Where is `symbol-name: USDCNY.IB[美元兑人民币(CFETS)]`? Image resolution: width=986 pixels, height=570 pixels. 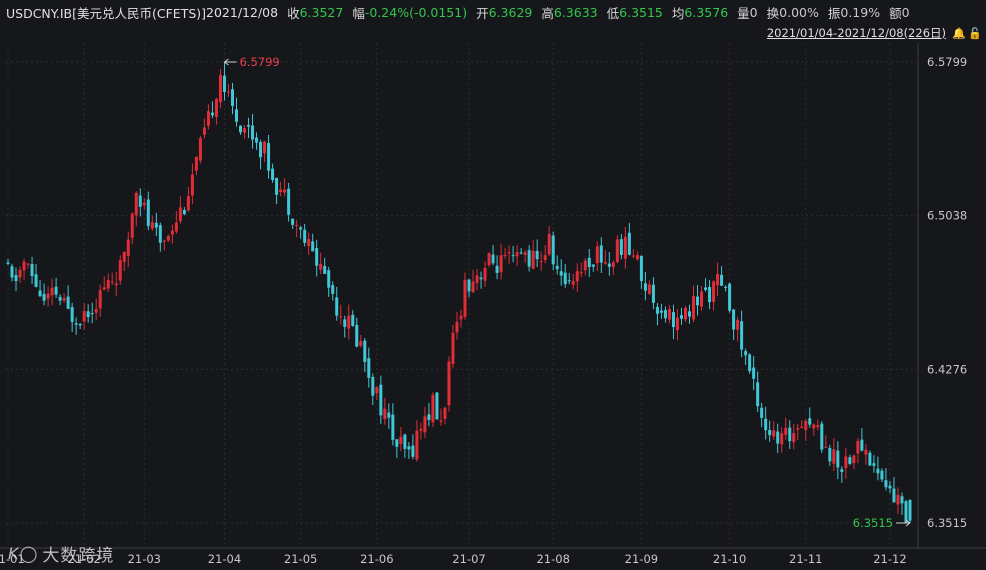 symbol-name: USDCNY.IB[美元兑人民币(CFETS)] is located at coordinates (106, 12).